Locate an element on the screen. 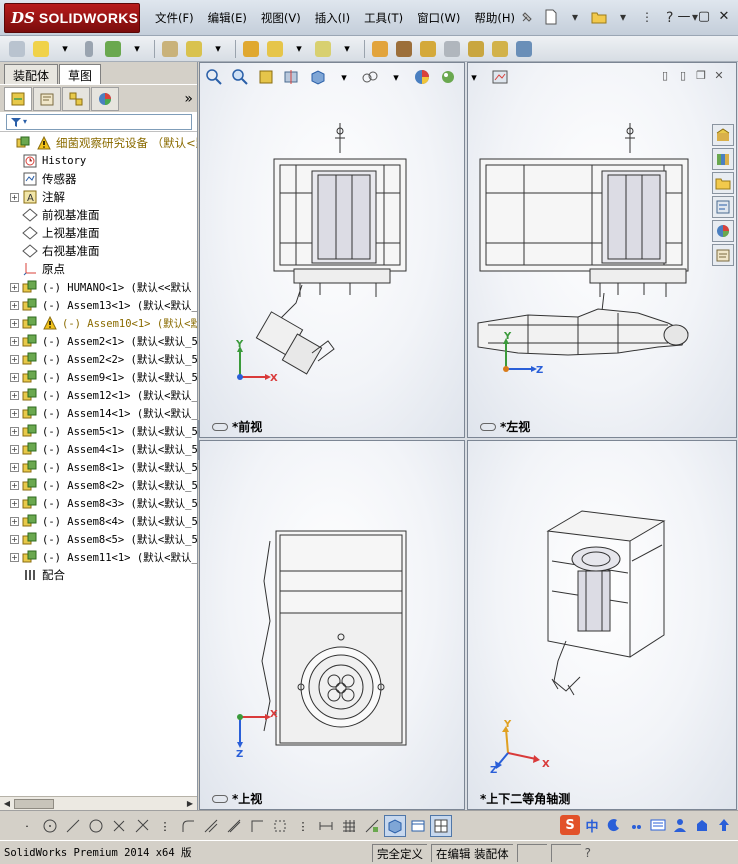 The width and height of the screenshot is (738, 864). displaymanager-icon is located at coordinates (105, 98).